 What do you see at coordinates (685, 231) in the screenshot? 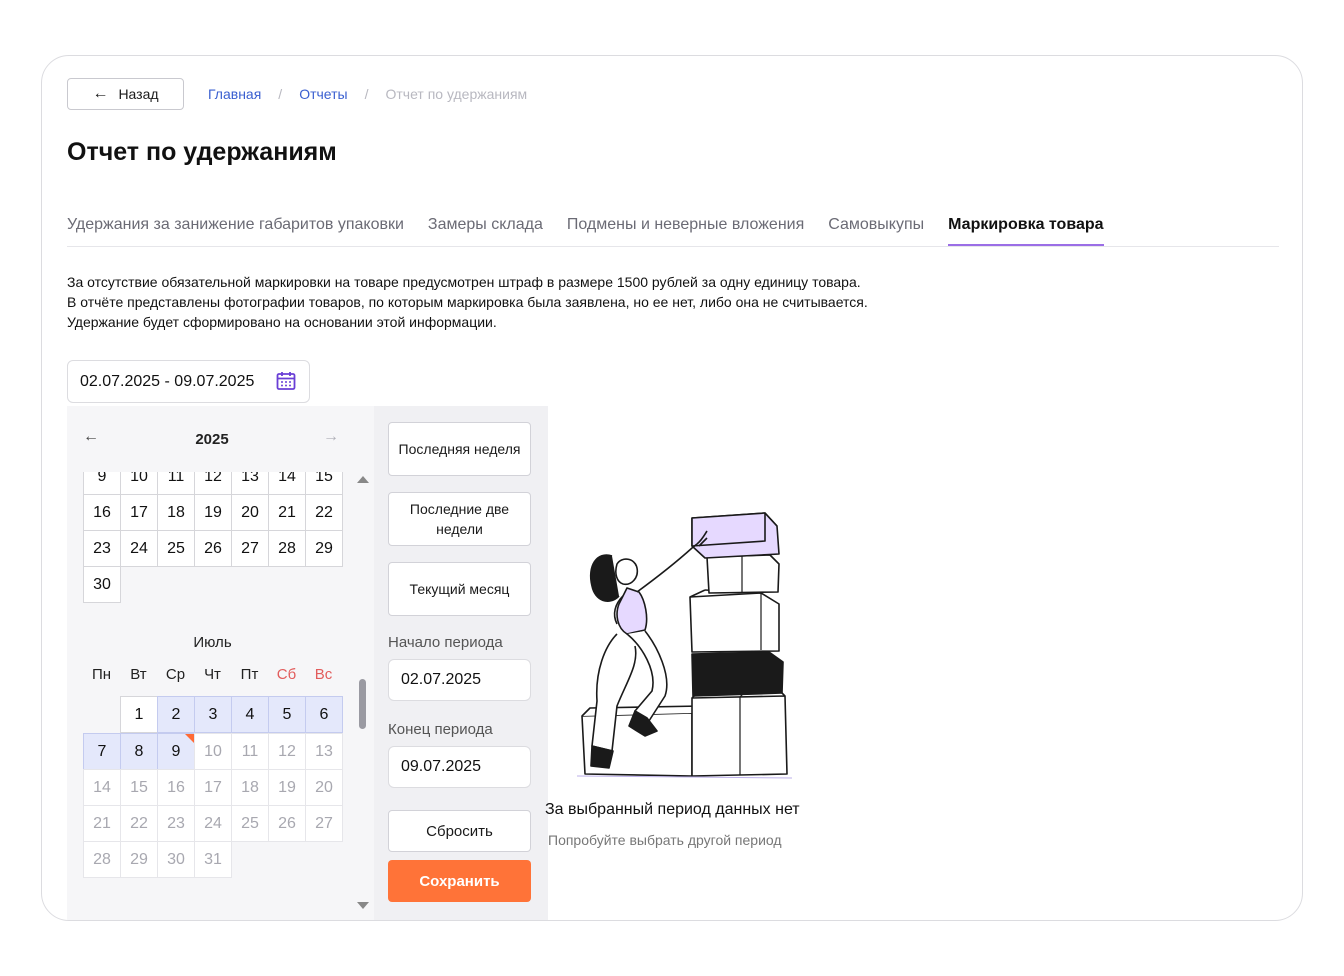
I see `tab-3: Подмены и неверные вложения` at bounding box center [685, 231].